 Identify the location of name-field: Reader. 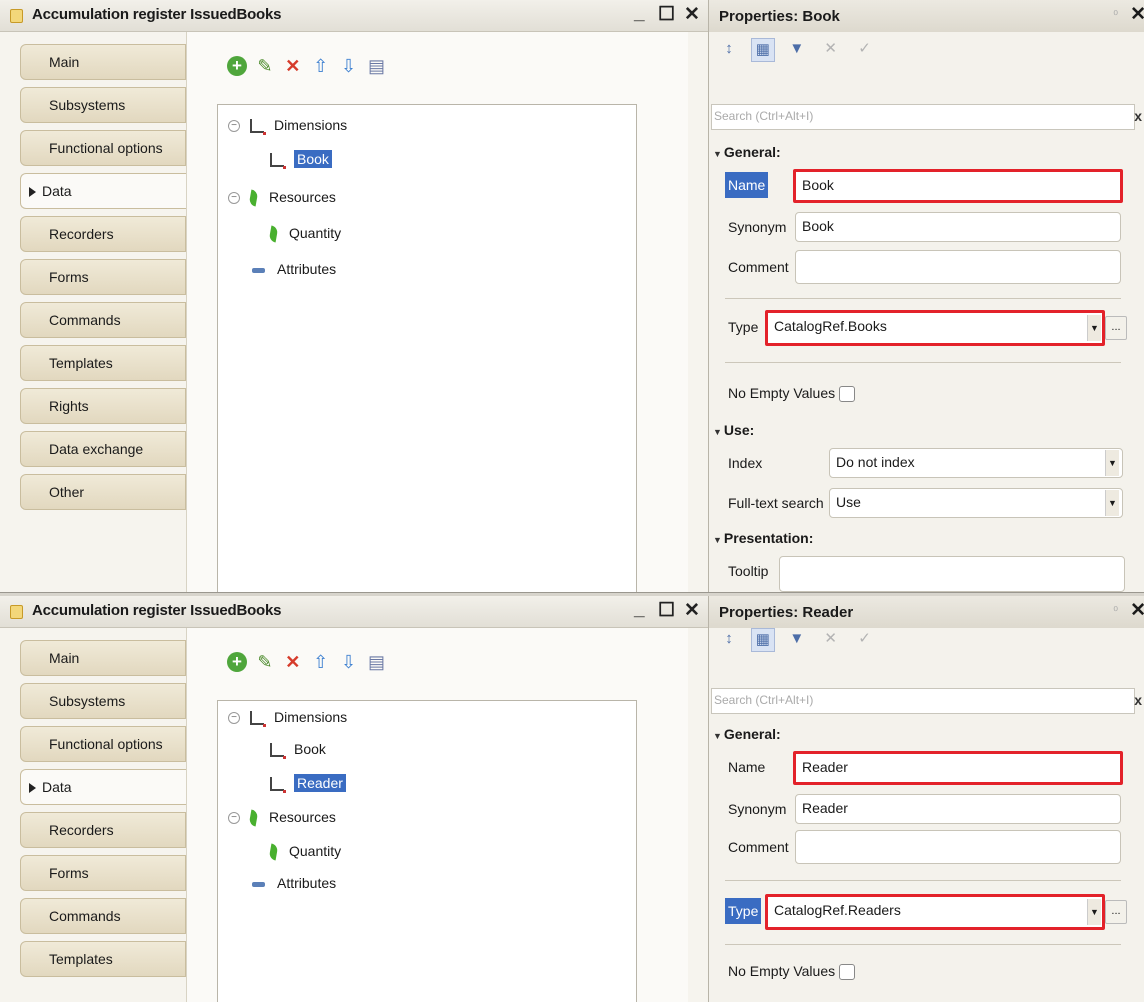
(958, 768).